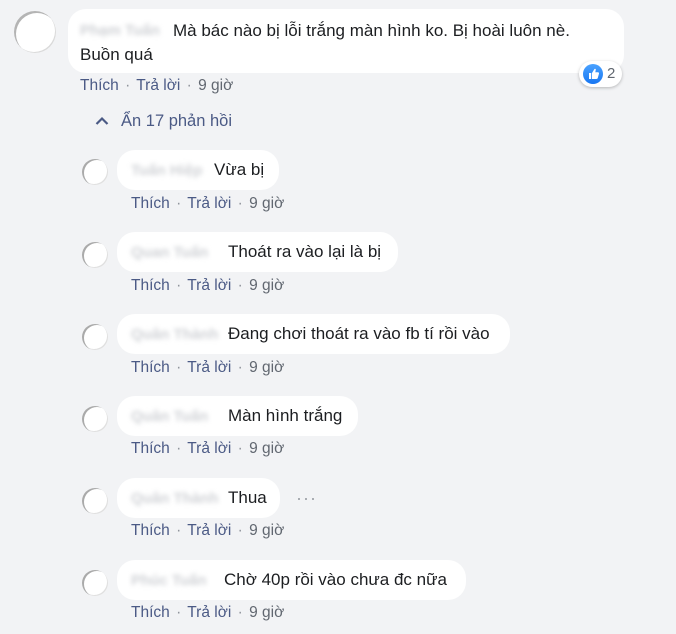 This screenshot has height=634, width=676. Describe the element at coordinates (239, 169) in the screenshot. I see `reply-text: Vừa bị` at that location.